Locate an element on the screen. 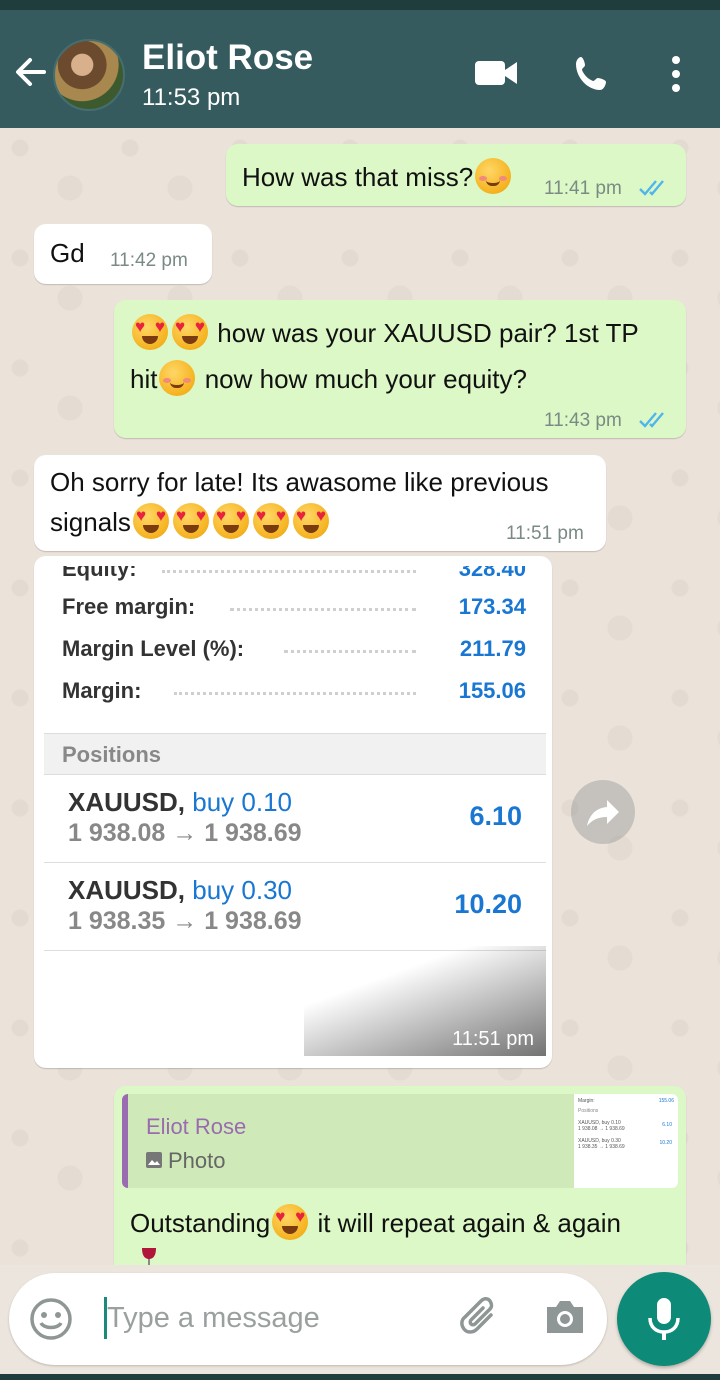  message-time: 11:42 pm is located at coordinates (149, 260).